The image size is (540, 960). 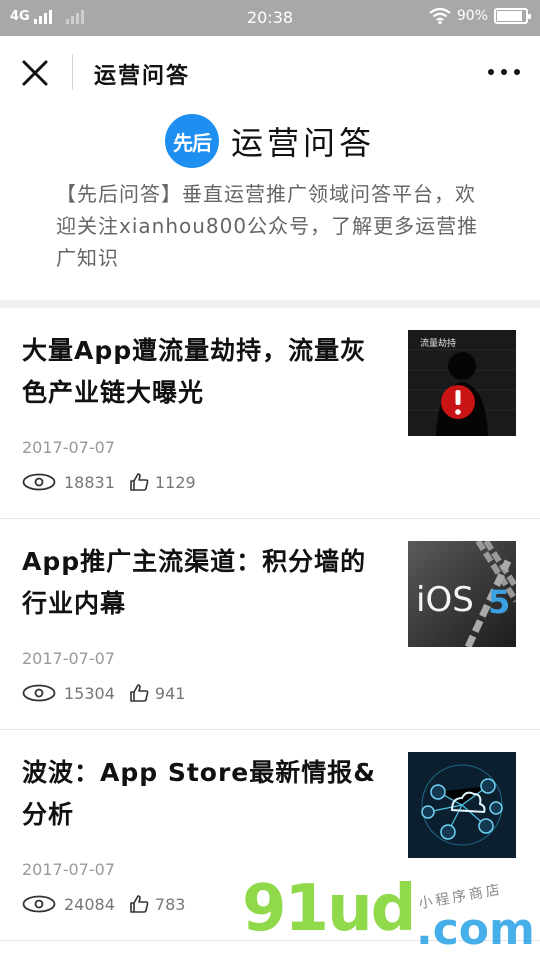 What do you see at coordinates (72, 72) in the screenshot?
I see `nav-divider` at bounding box center [72, 72].